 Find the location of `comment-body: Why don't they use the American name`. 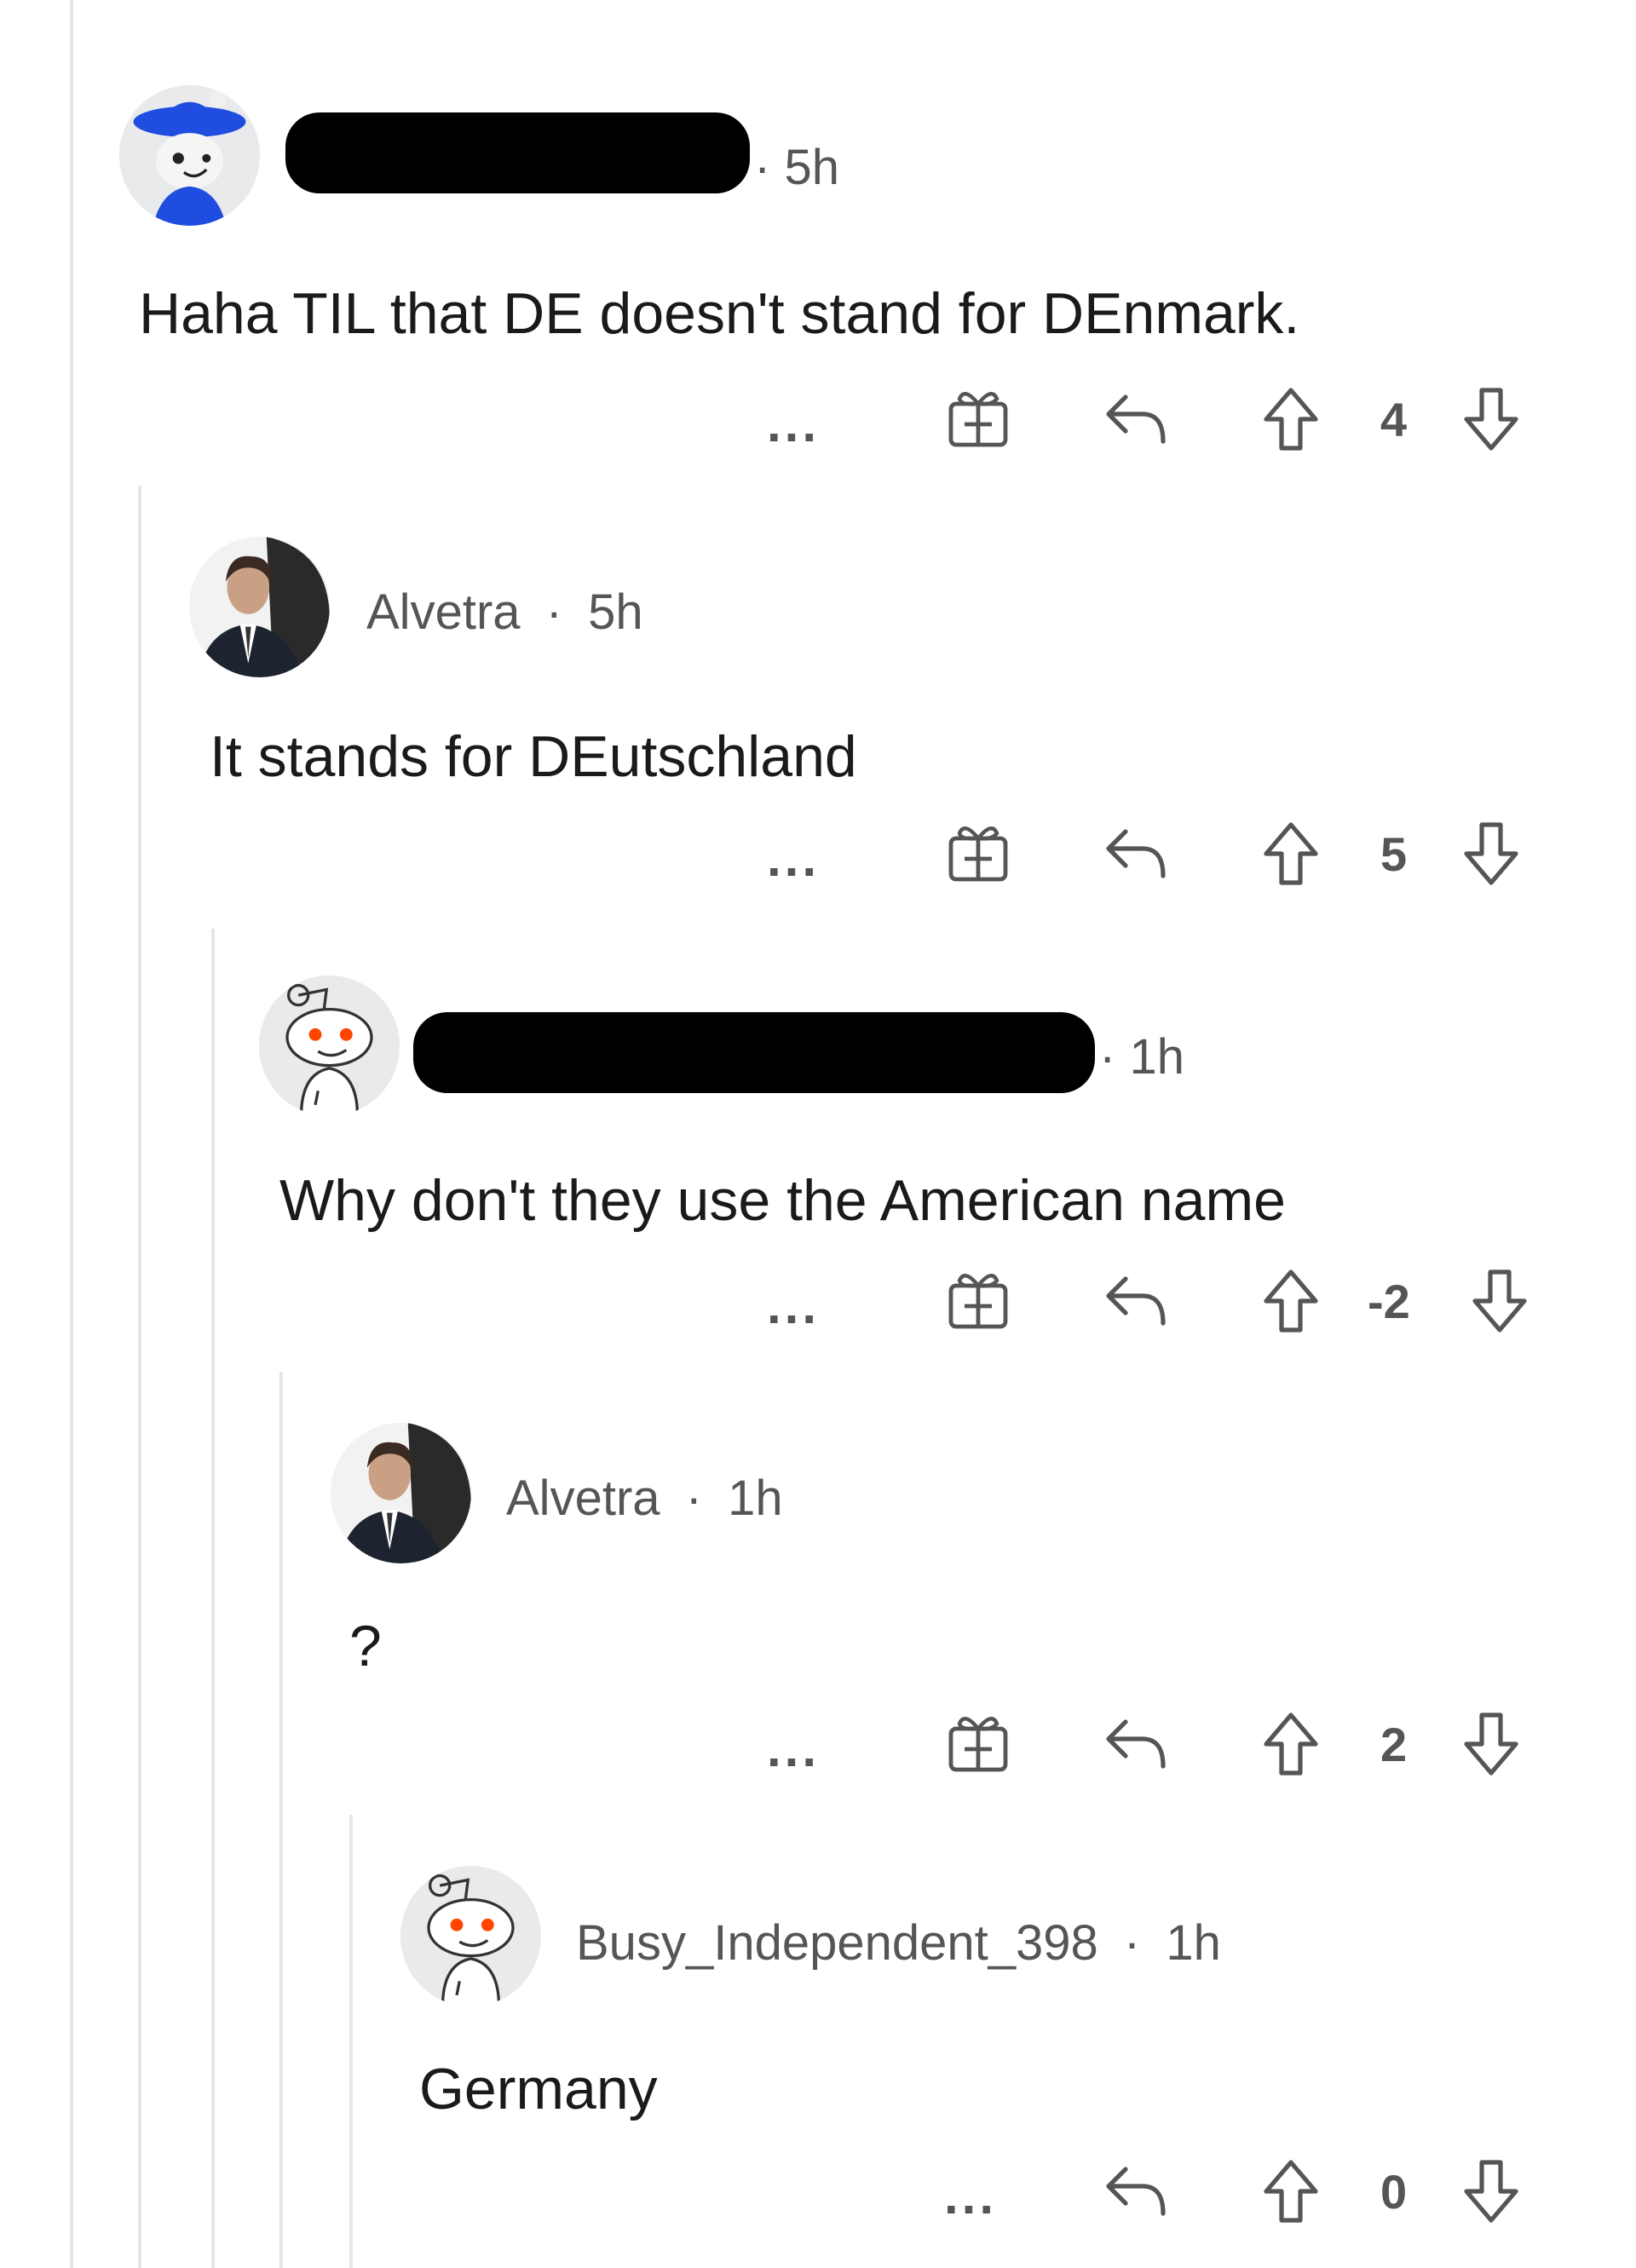

comment-body: Why don't they use the American name is located at coordinates (782, 1200).